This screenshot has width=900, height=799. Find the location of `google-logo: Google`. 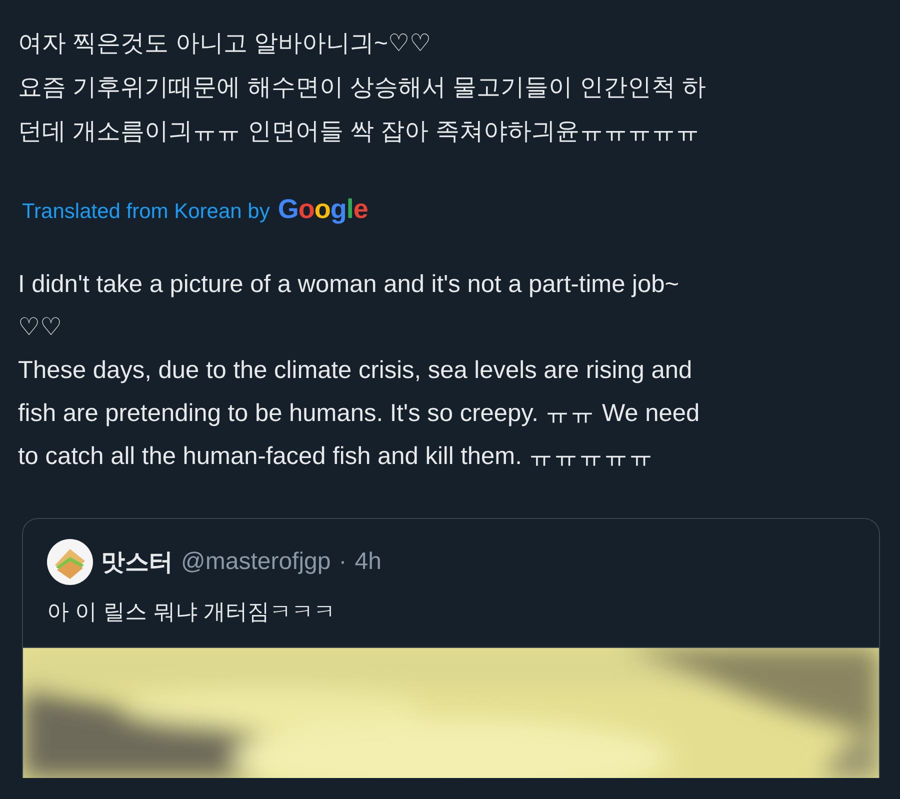

google-logo: Google is located at coordinates (323, 209).